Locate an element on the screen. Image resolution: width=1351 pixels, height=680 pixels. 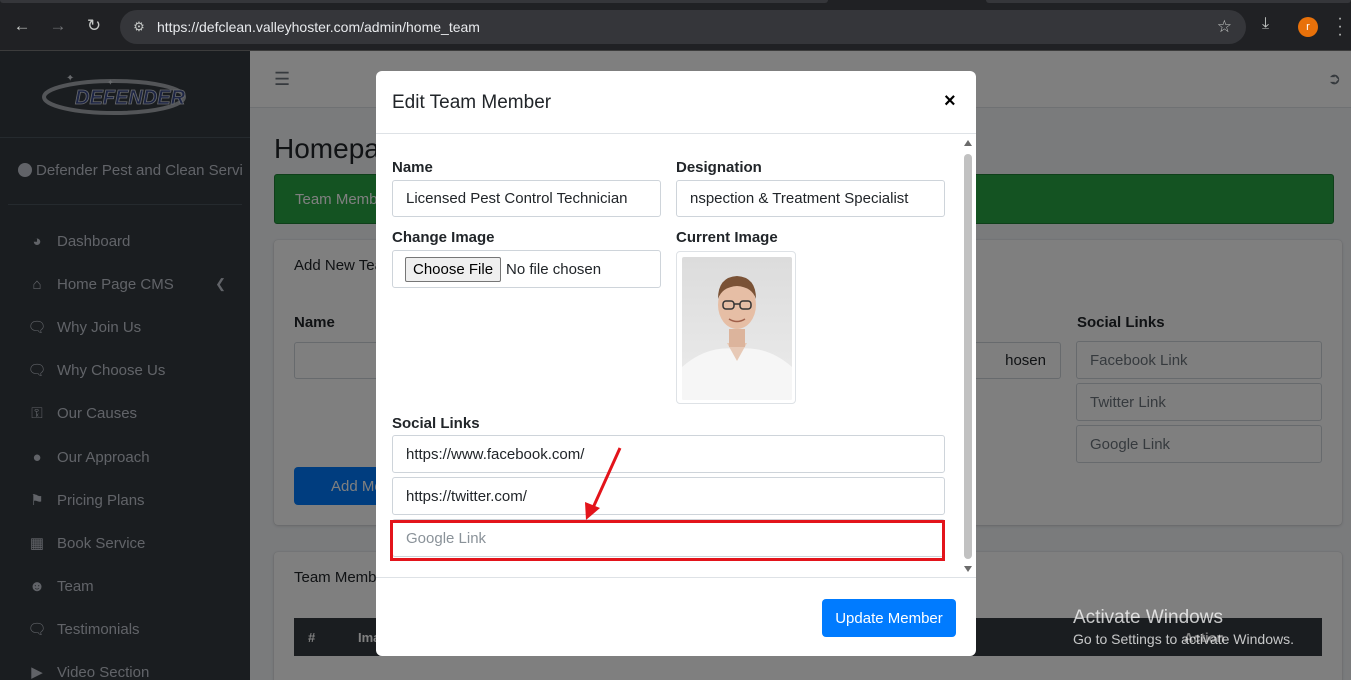
name-input: Licensed Pest Control Technician is located at coordinates (526, 198).